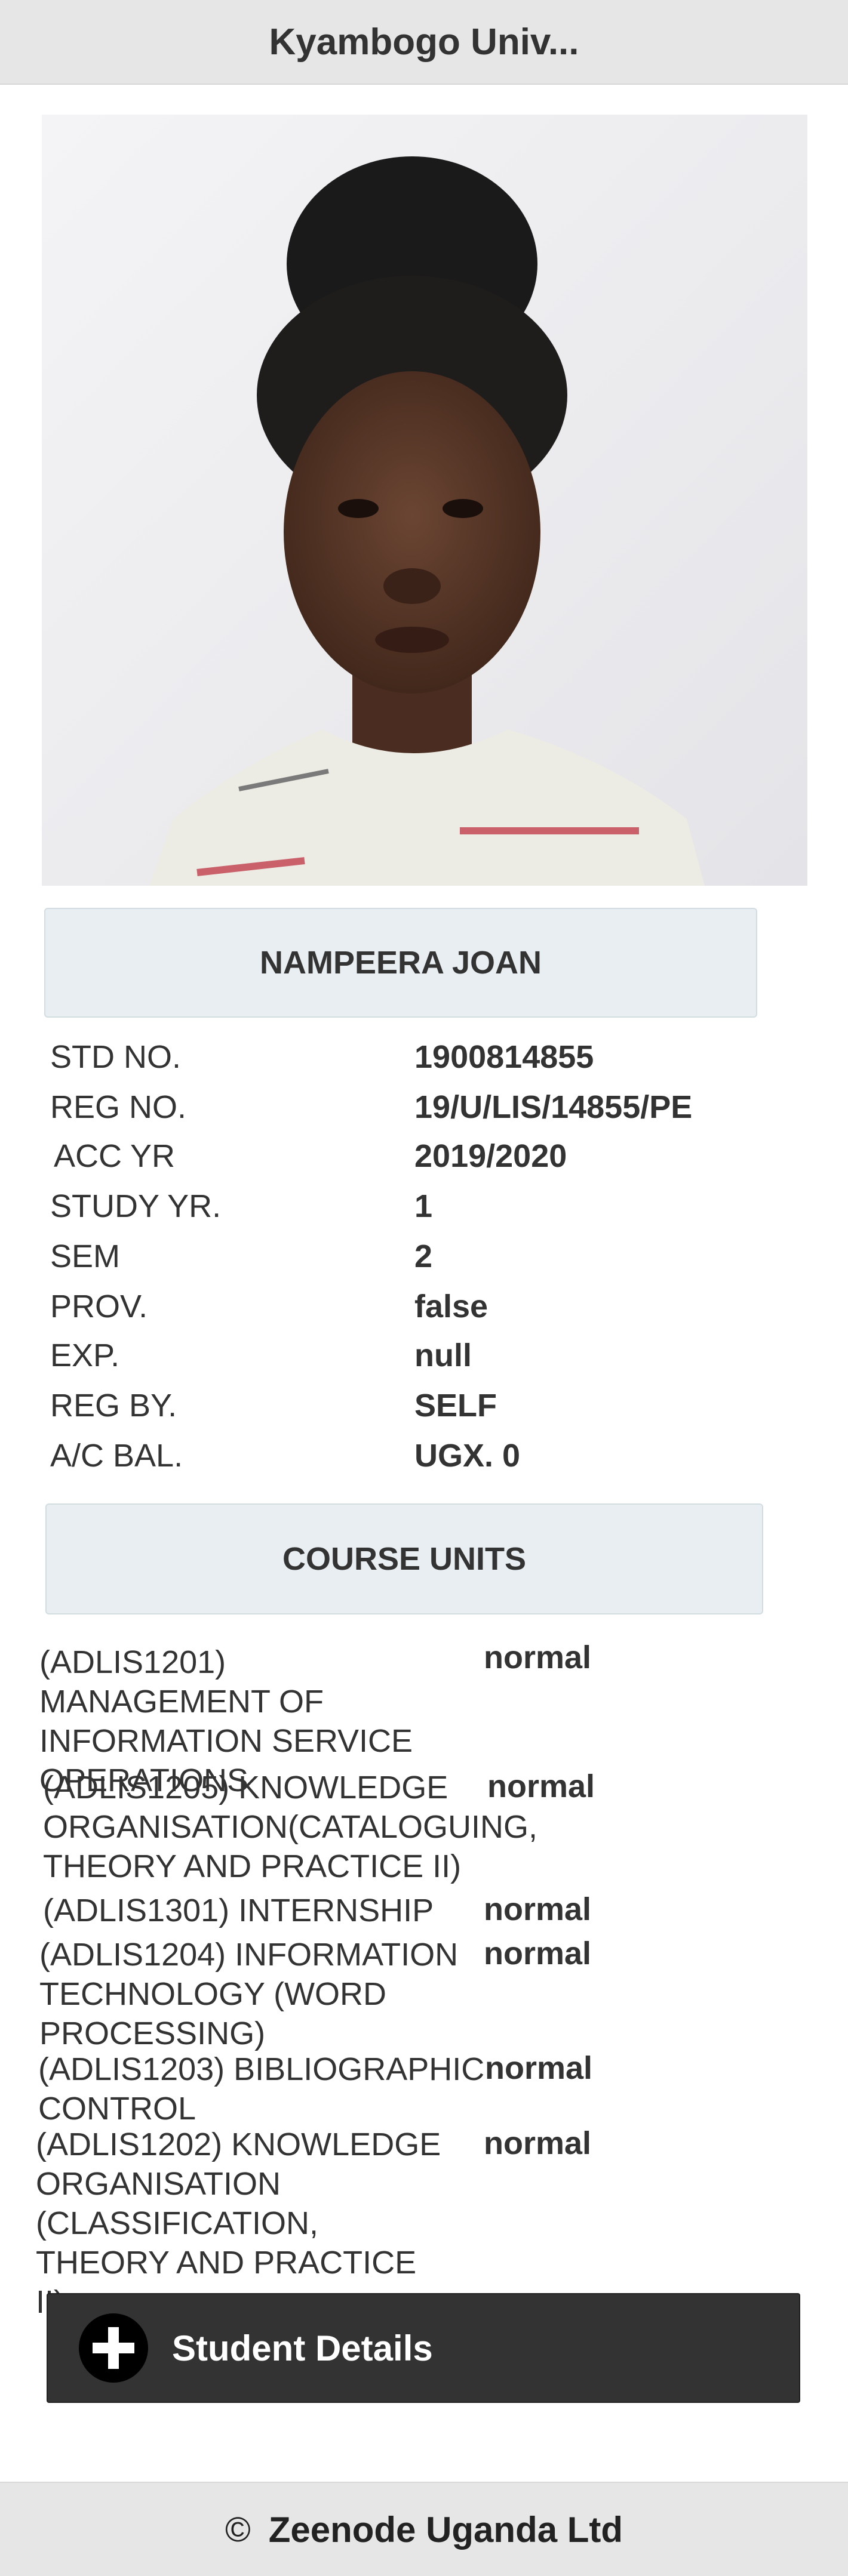 This screenshot has width=848, height=2576. I want to click on info-row-acc-yr: ACC YR 2019/2020, so click(424, 1161).